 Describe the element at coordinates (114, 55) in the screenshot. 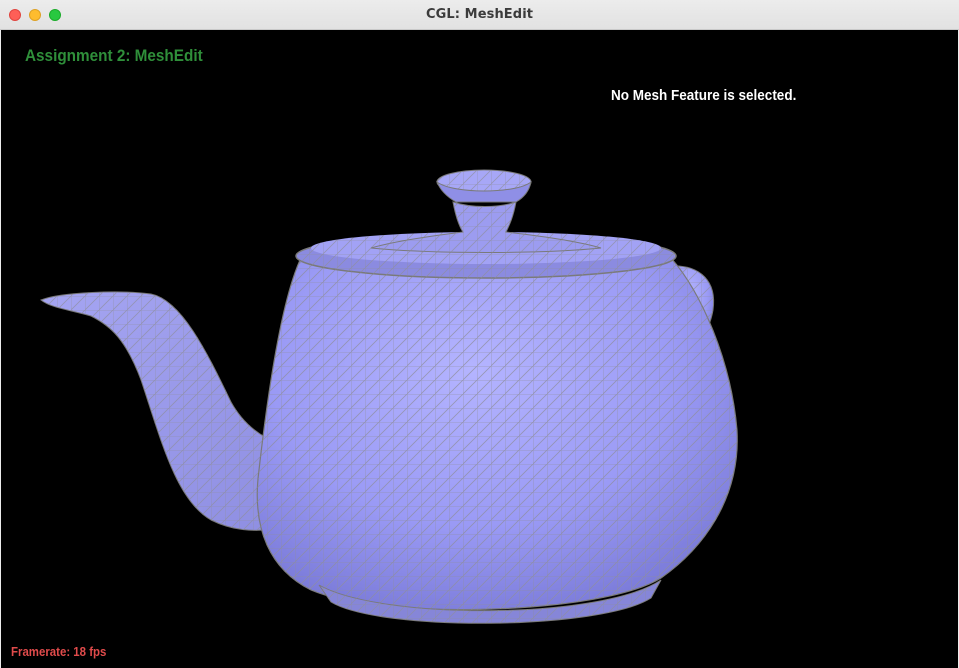

I see `assignment-title: Assignment 2: MeshEdit` at that location.